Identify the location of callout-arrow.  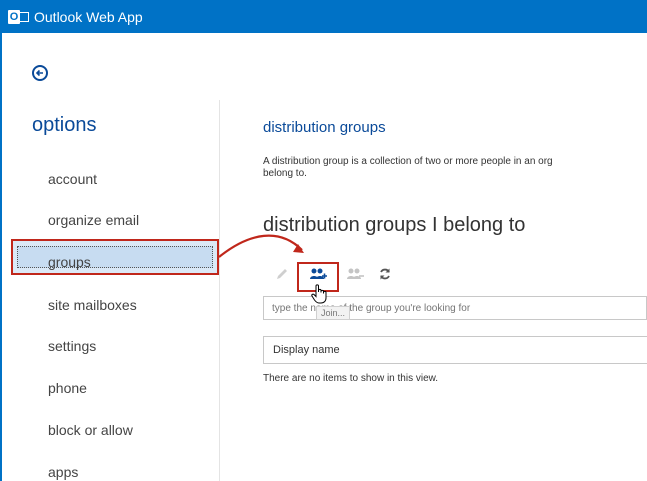
(261, 246).